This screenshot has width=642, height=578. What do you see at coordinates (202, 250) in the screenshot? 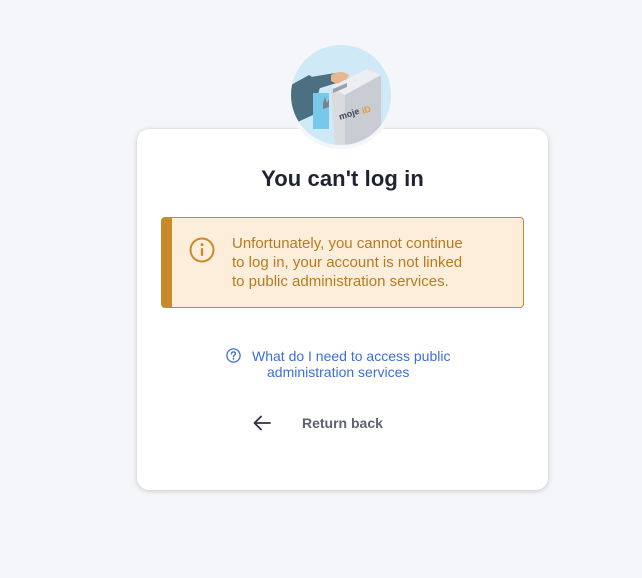
I see `info-circle-icon` at bounding box center [202, 250].